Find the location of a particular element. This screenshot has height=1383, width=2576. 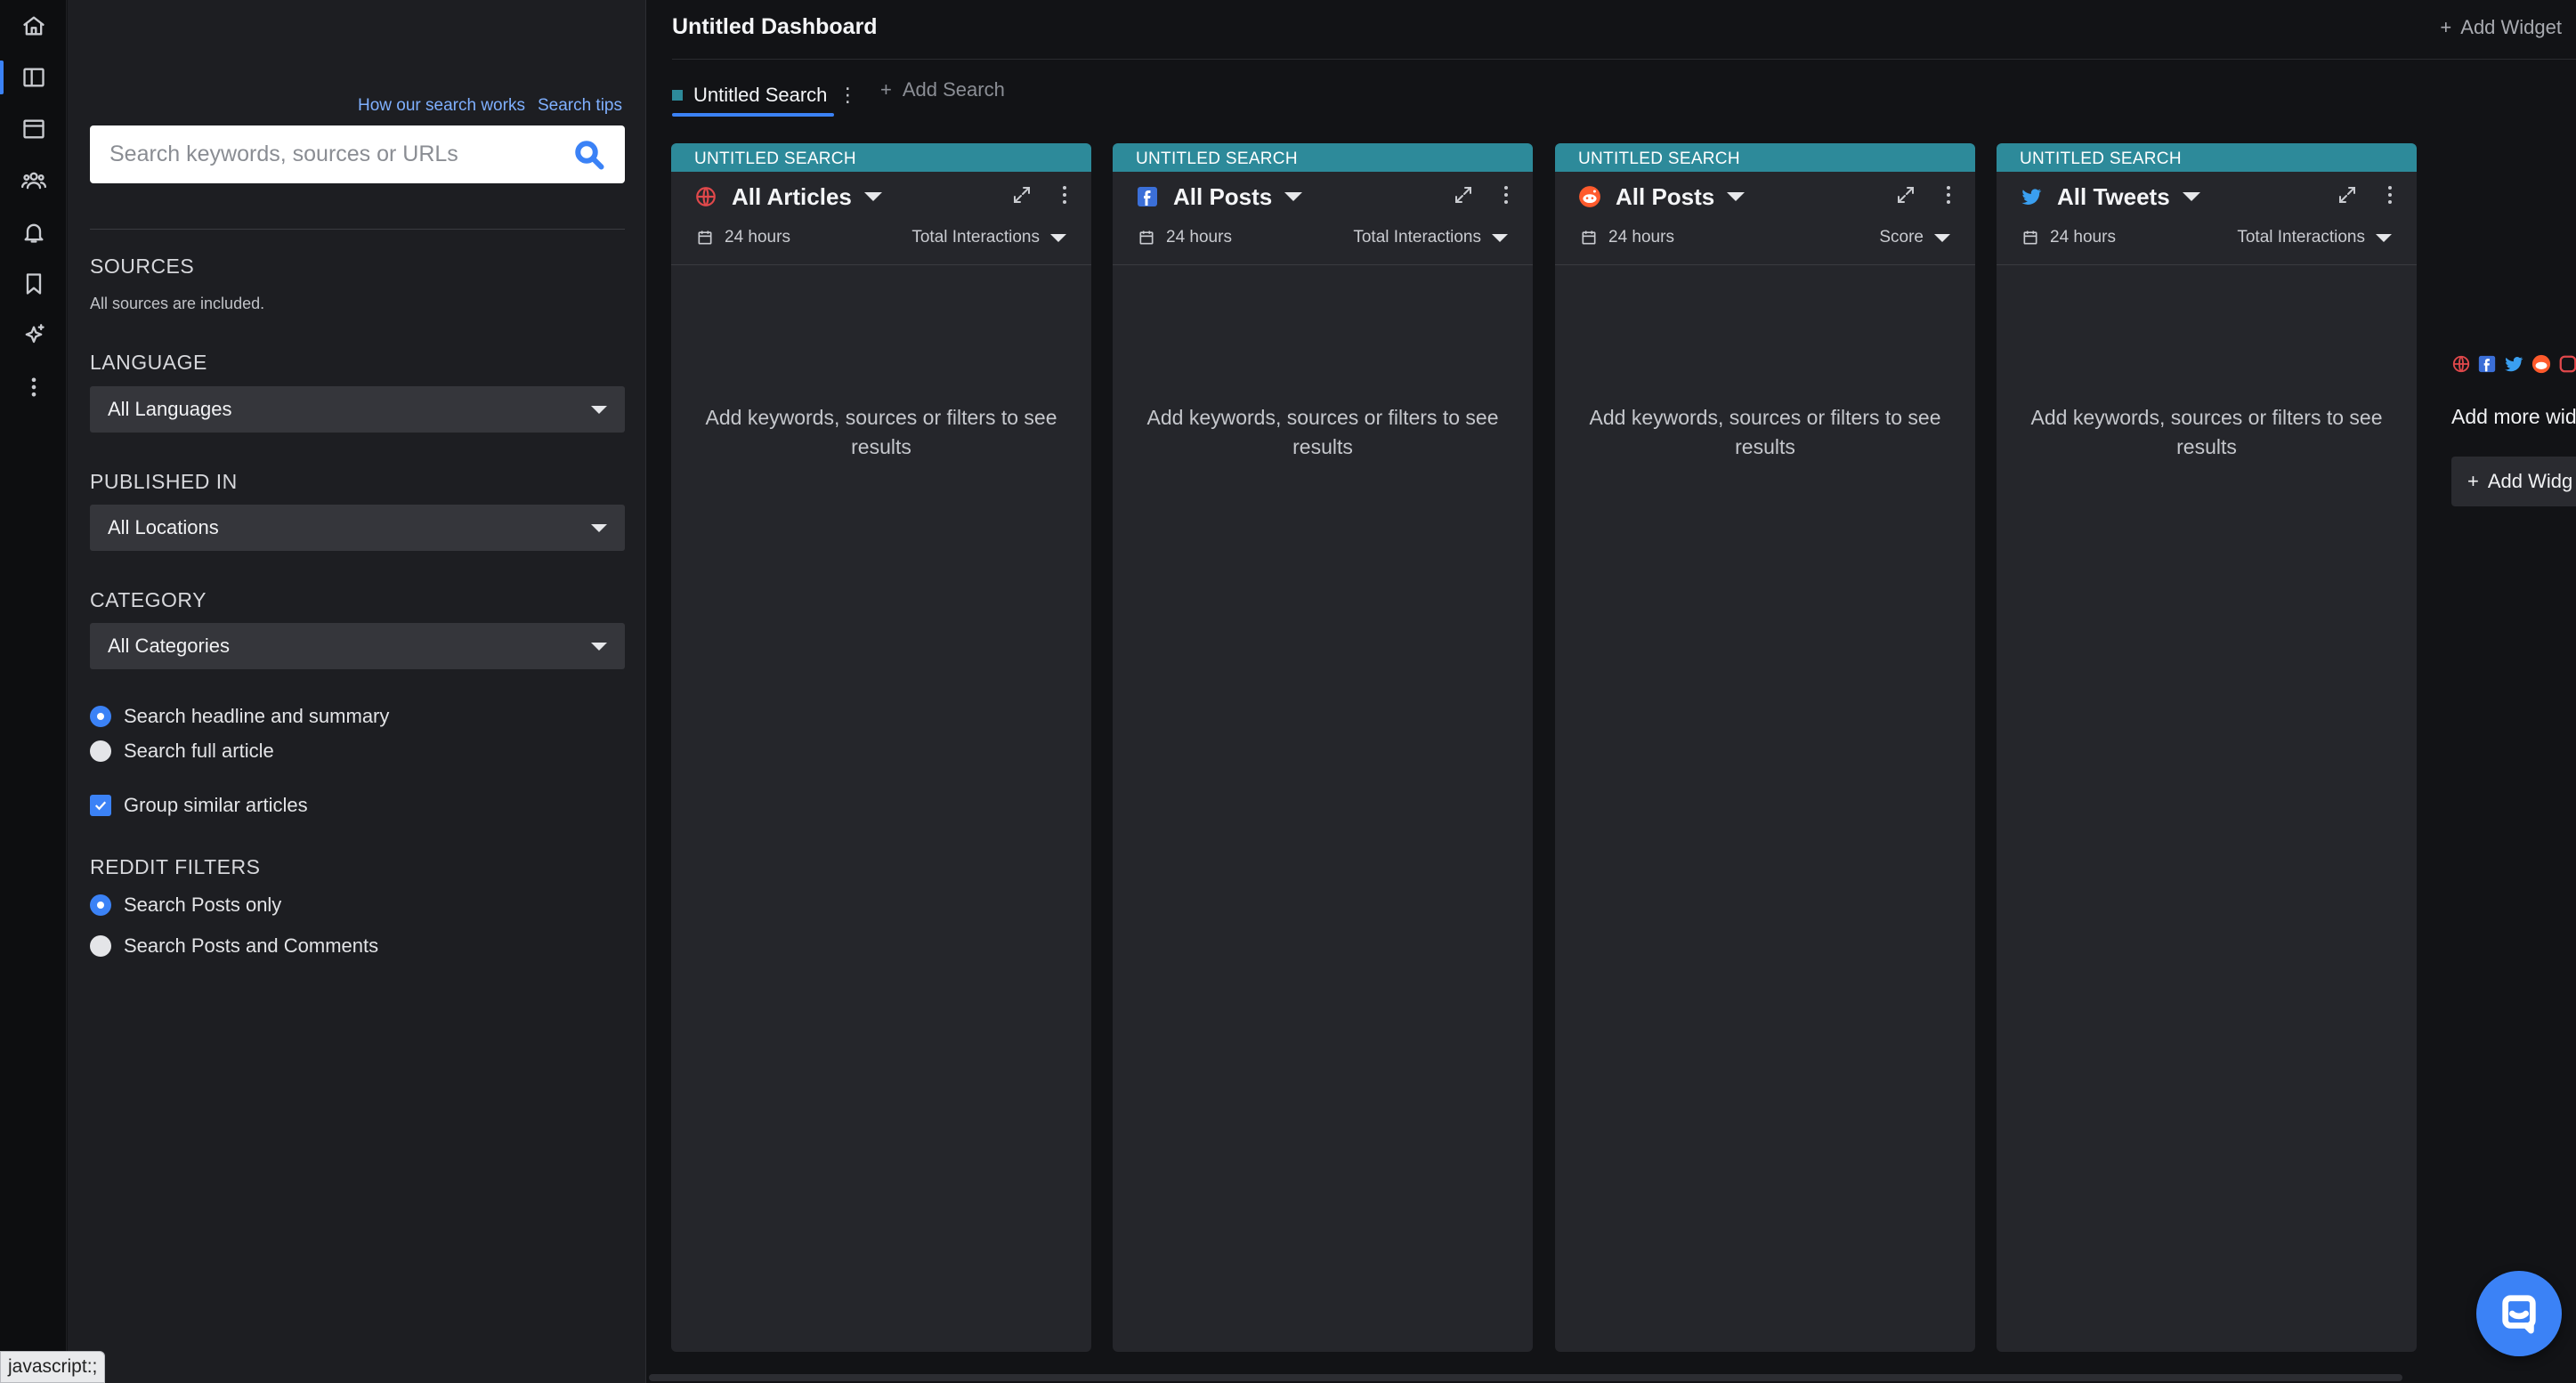

radio-reddit-posts-only: Search Posts only is located at coordinates (185, 905).